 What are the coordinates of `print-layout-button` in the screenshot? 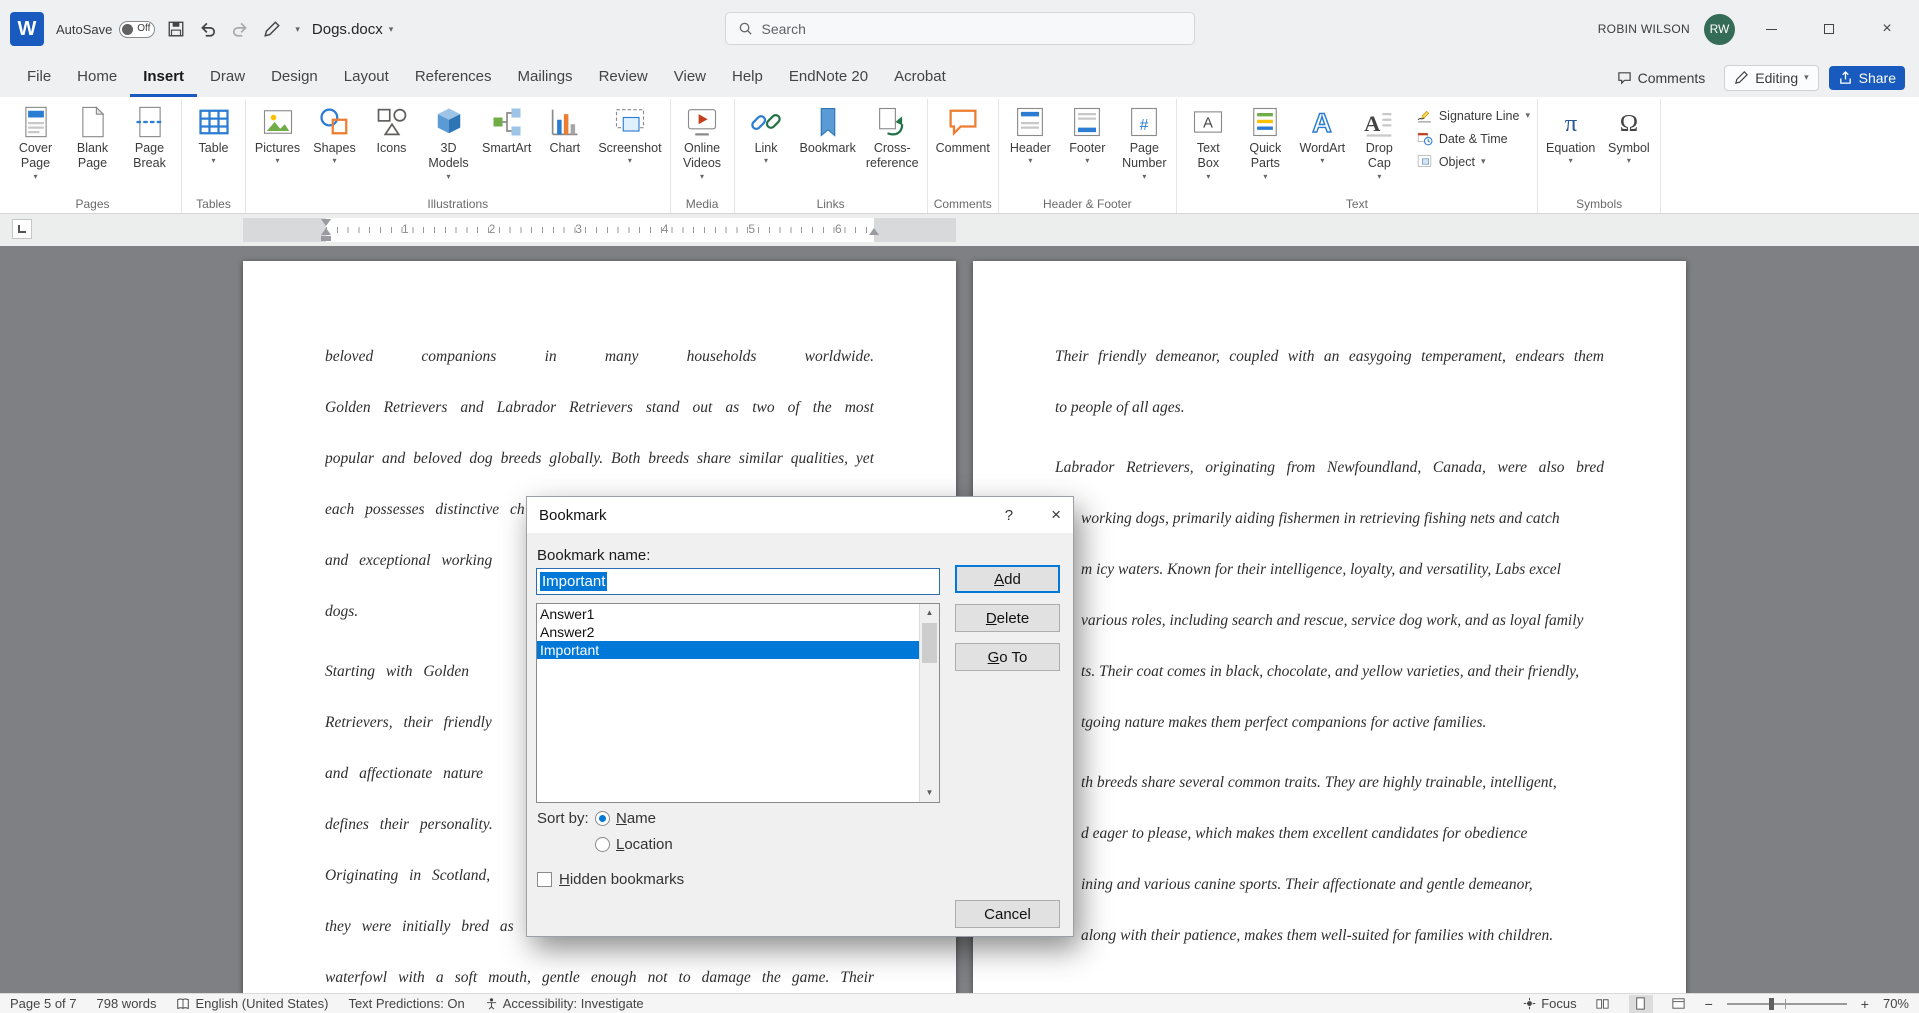 It's located at (1640, 1003).